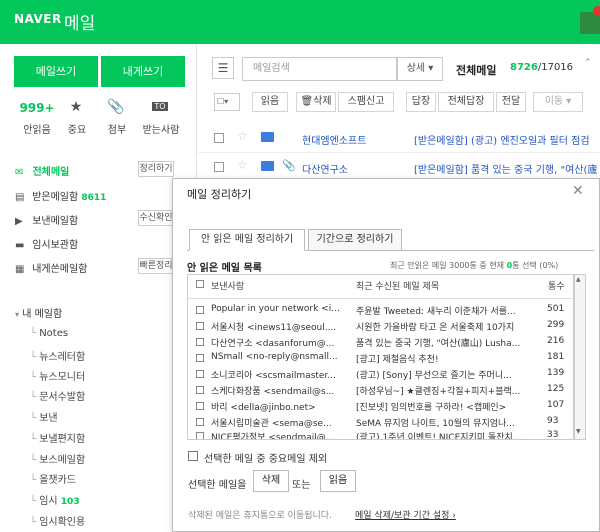 This screenshot has width=600, height=532. Describe the element at coordinates (156, 169) in the screenshot. I see `organize-tag-button: 정리하기` at that location.